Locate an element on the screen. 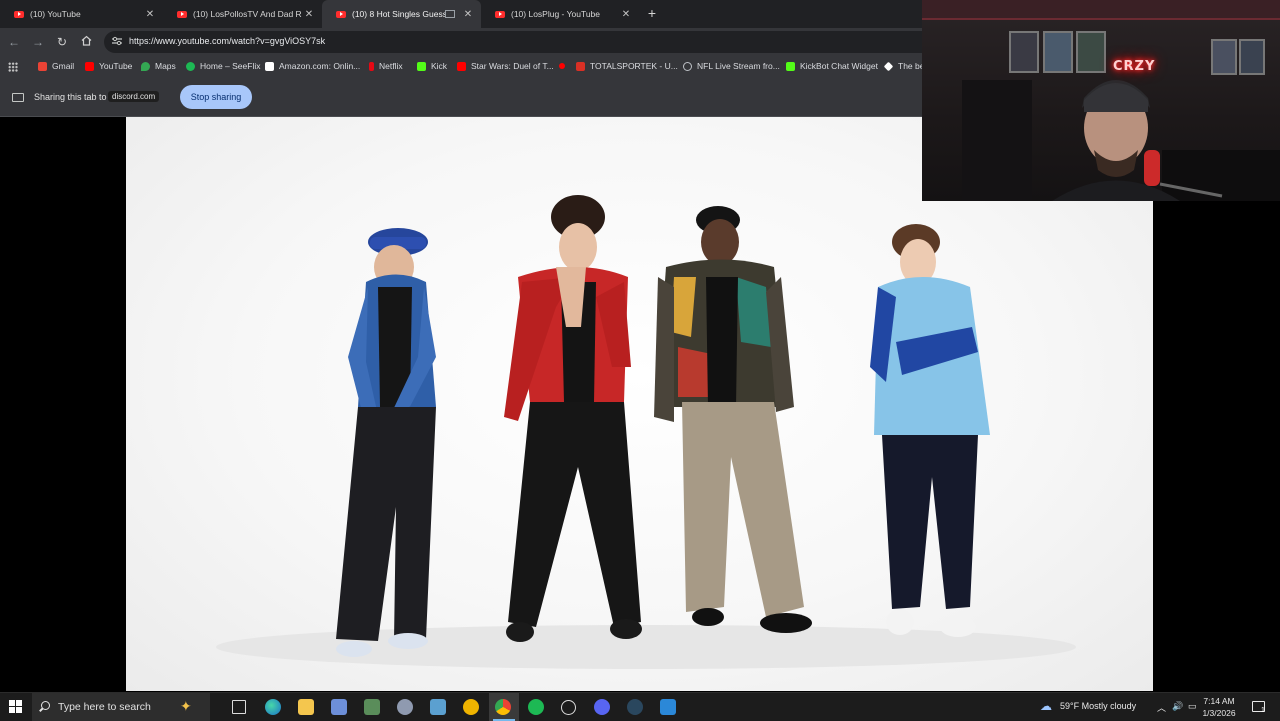 The image size is (1280, 721). bookmark-label: KickBot Chat Widget is located at coordinates (839, 66).